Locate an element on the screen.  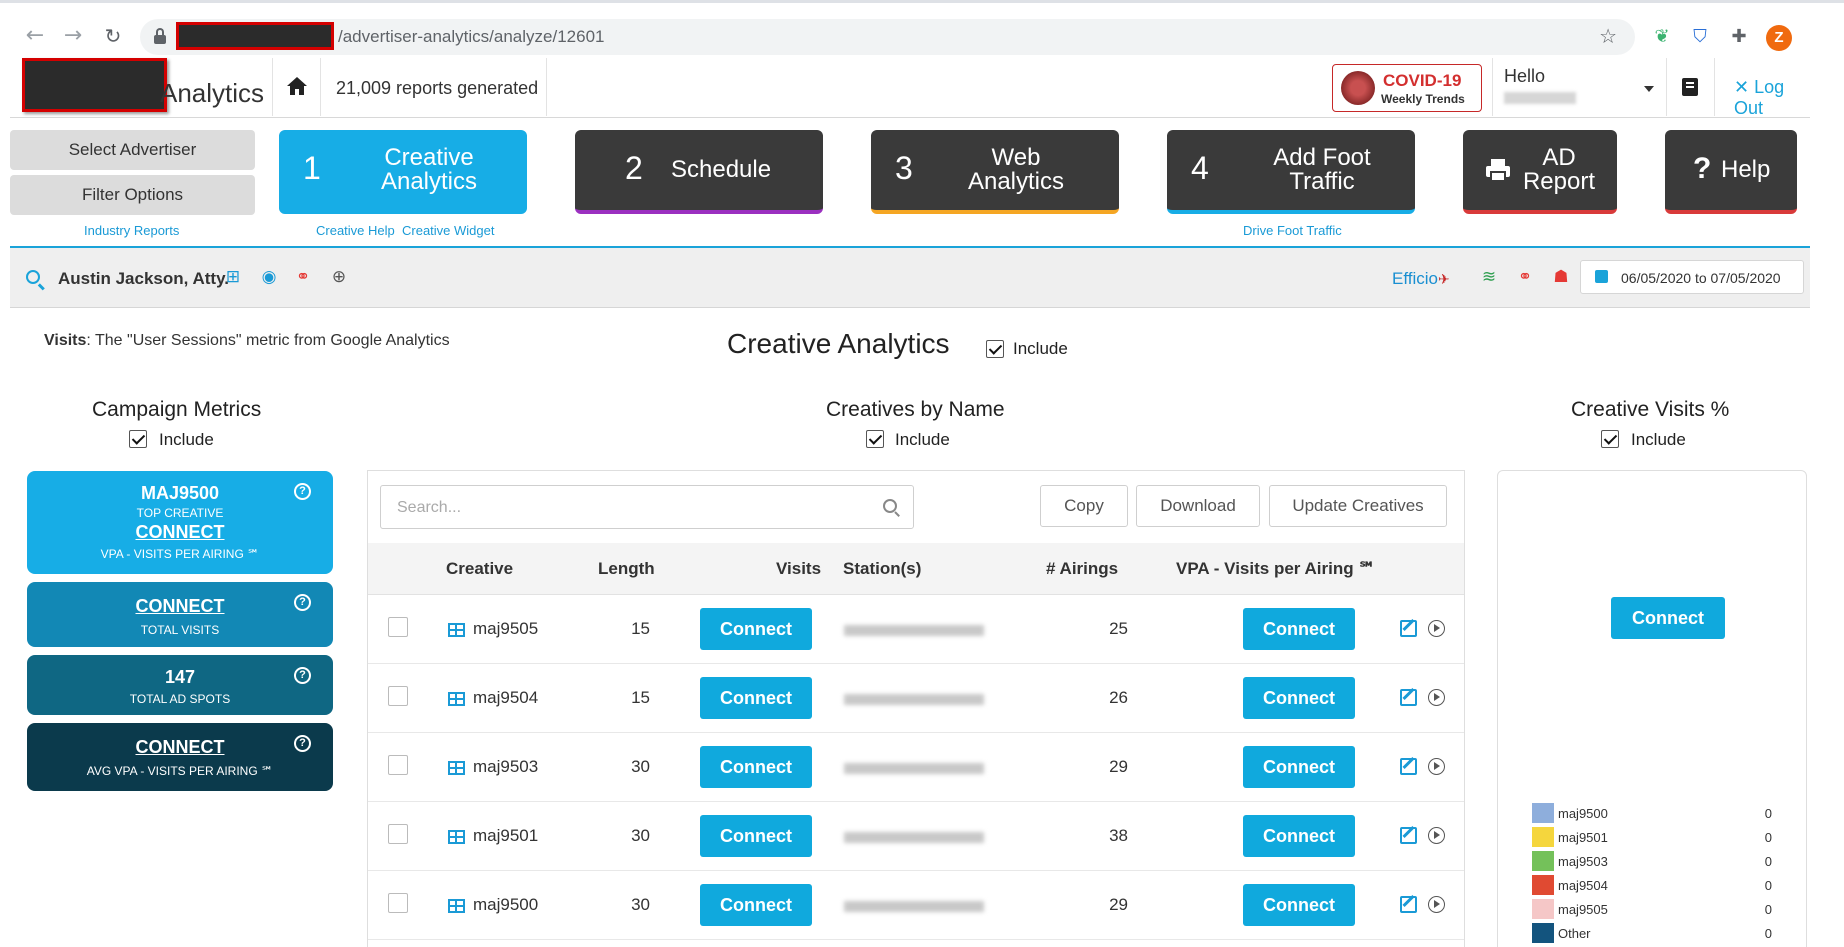
back-arrow-icon: ← is located at coordinates (35, 36).